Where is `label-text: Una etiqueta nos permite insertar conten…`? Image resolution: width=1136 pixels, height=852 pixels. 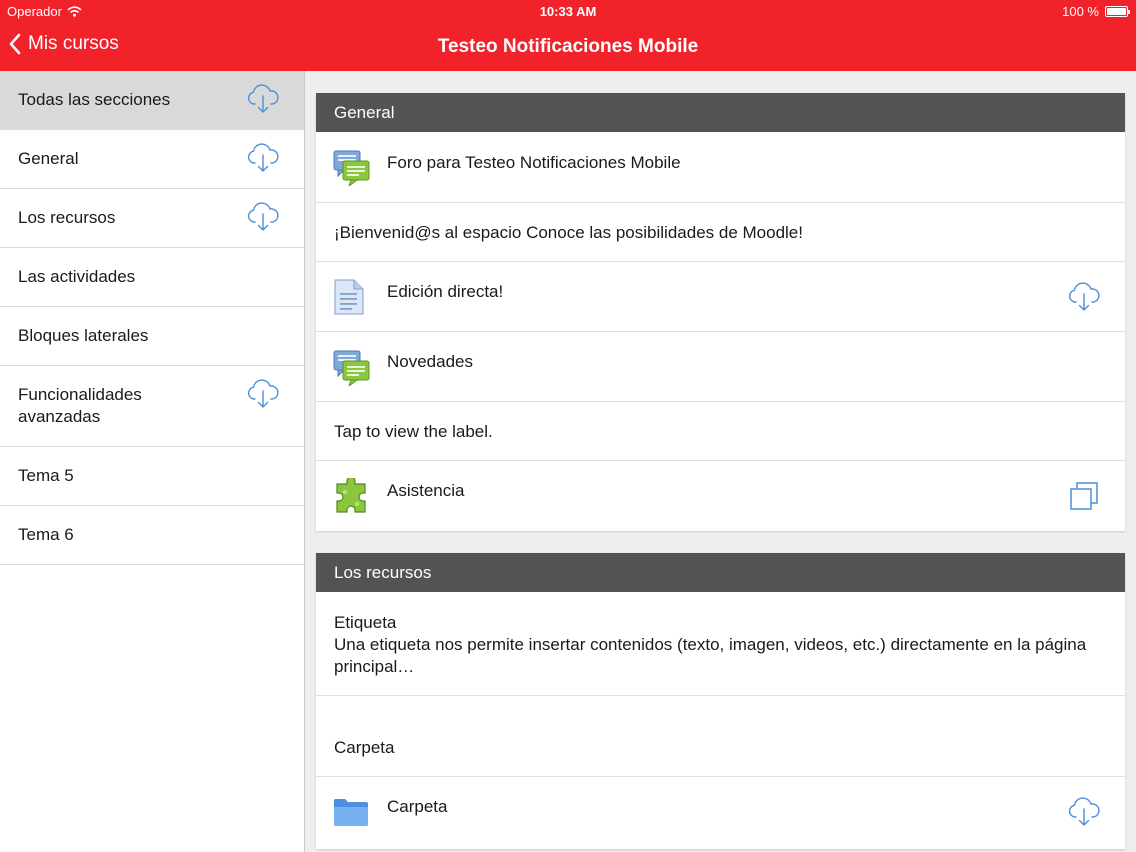 label-text: Una etiqueta nos permite insertar conten… is located at coordinates (710, 655).